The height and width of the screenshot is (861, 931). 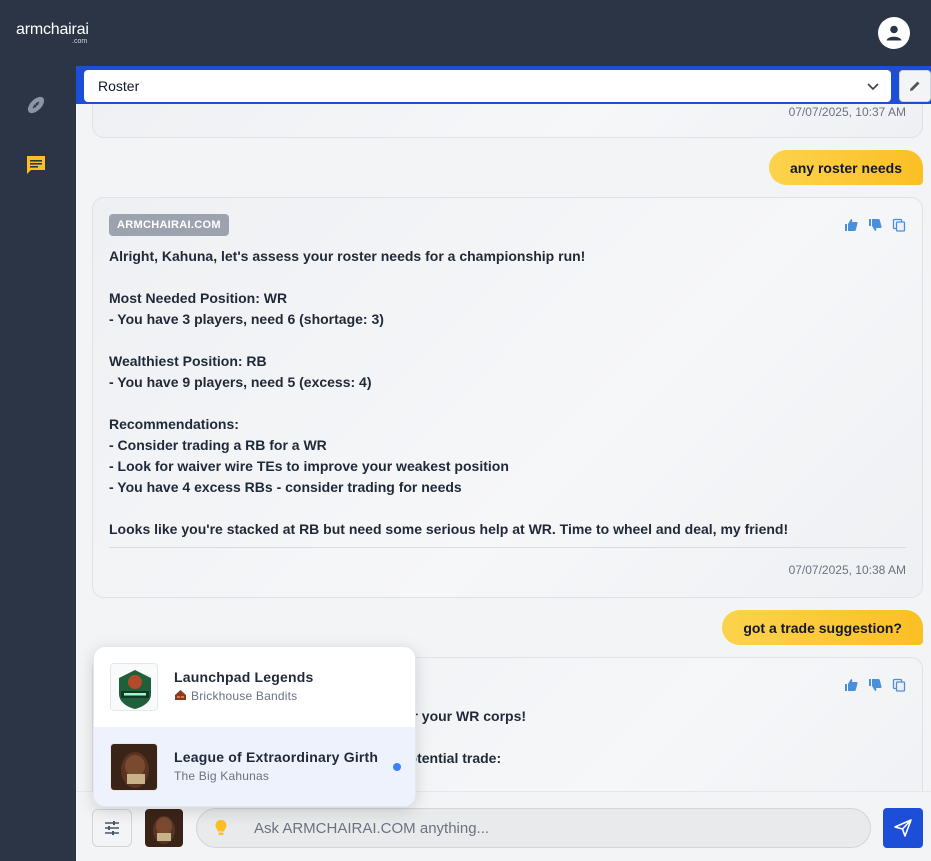 What do you see at coordinates (244, 677) in the screenshot?
I see `league-name: Launchpad Legends` at bounding box center [244, 677].